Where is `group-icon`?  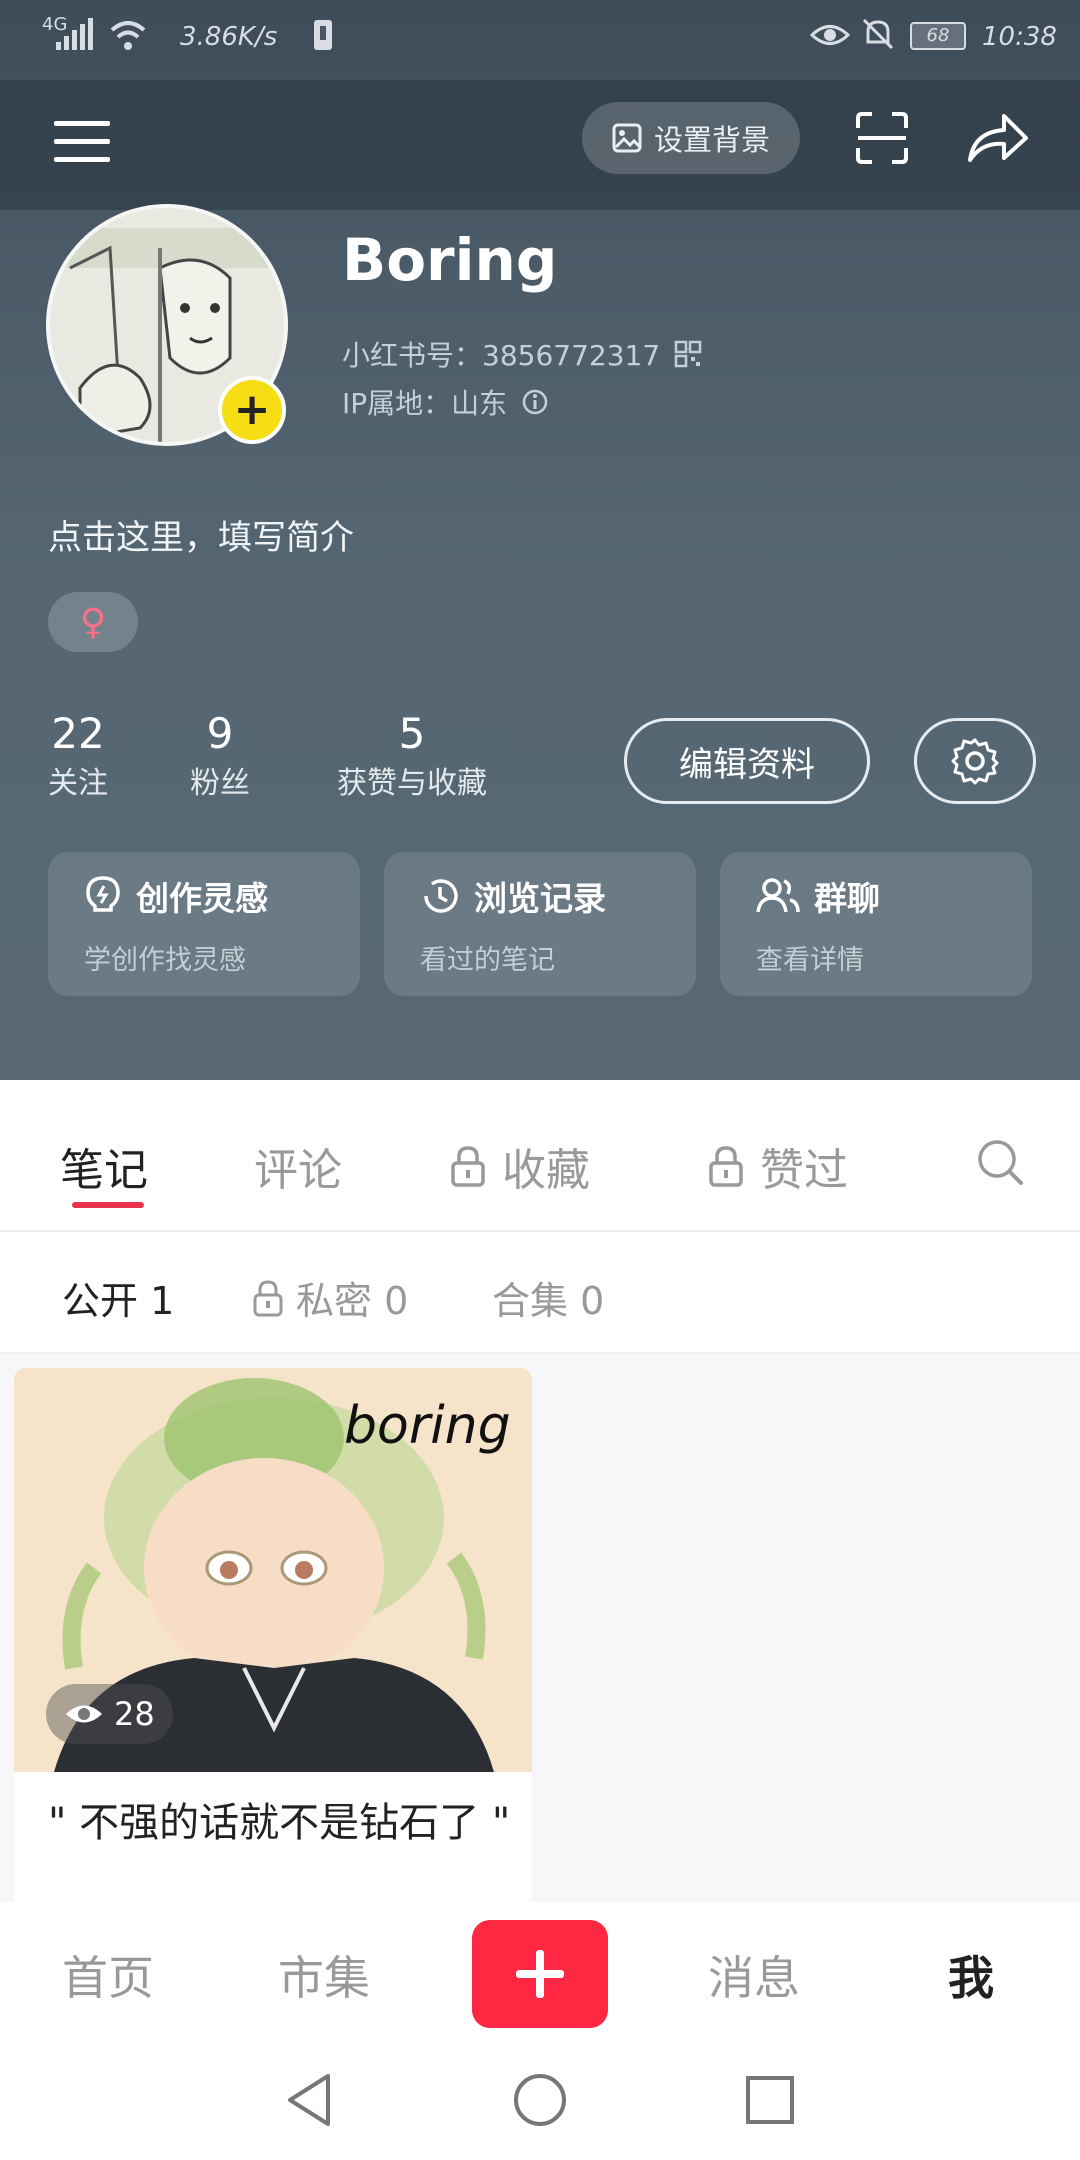 group-icon is located at coordinates (778, 895).